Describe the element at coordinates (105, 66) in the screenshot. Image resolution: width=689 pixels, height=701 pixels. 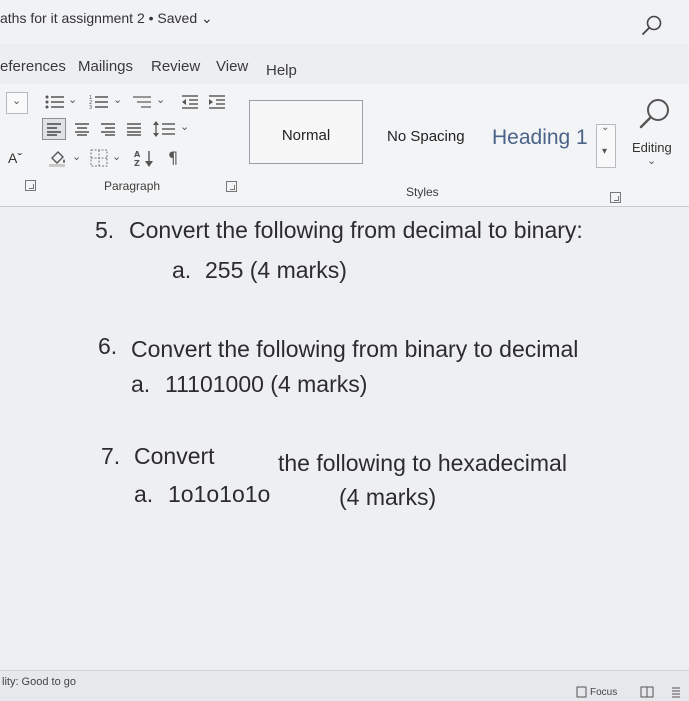
I see `tab-mailings: Mailings` at that location.